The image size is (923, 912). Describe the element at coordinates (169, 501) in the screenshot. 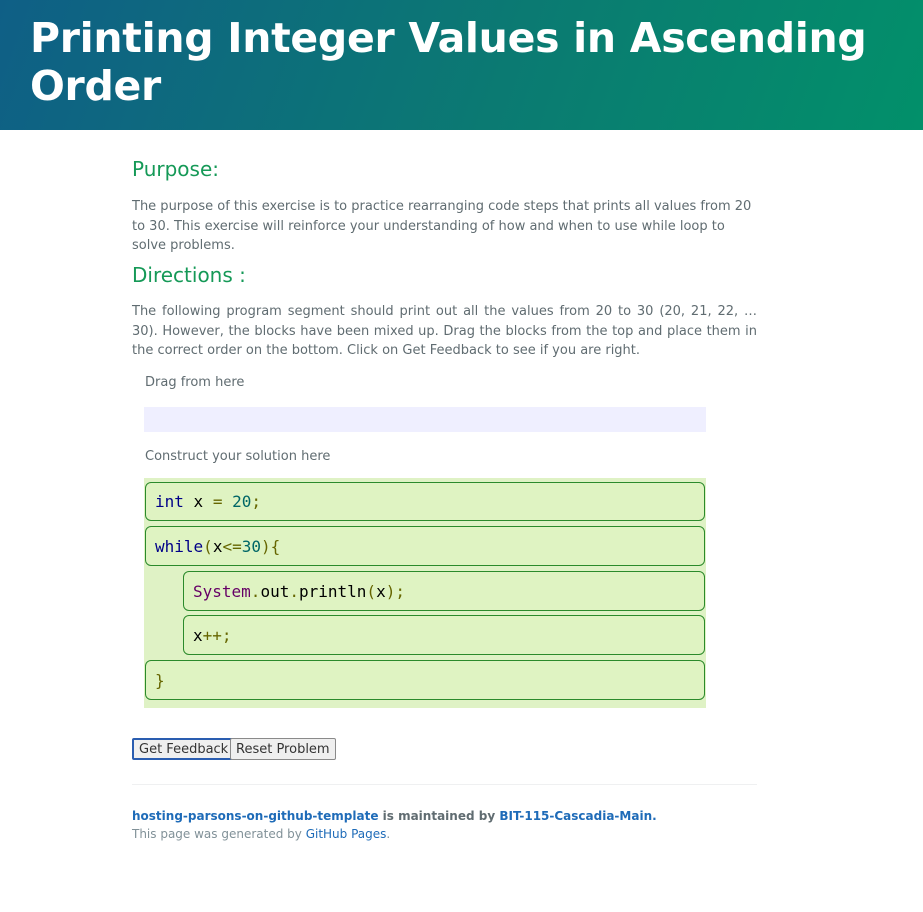

I see `code-token: int` at that location.